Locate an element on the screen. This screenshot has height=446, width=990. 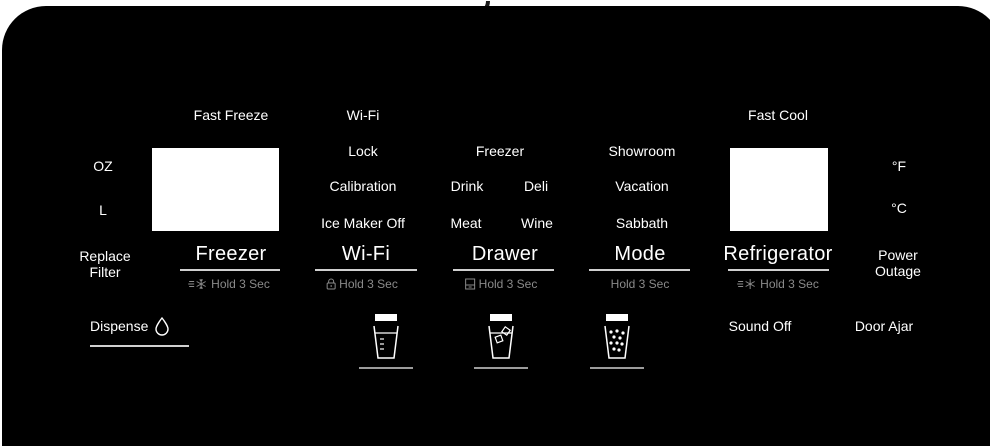
power-outage-line-2: Outage is located at coordinates (898, 271).